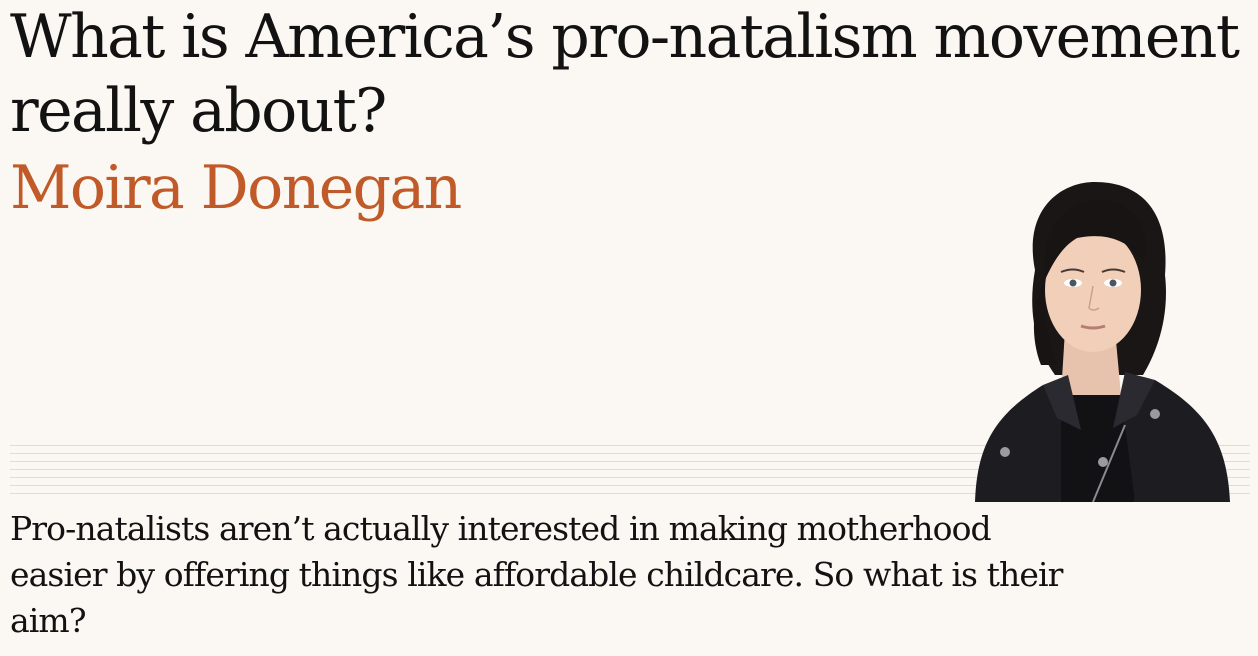  What do you see at coordinates (1103, 341) in the screenshot?
I see `author-portrait` at bounding box center [1103, 341].